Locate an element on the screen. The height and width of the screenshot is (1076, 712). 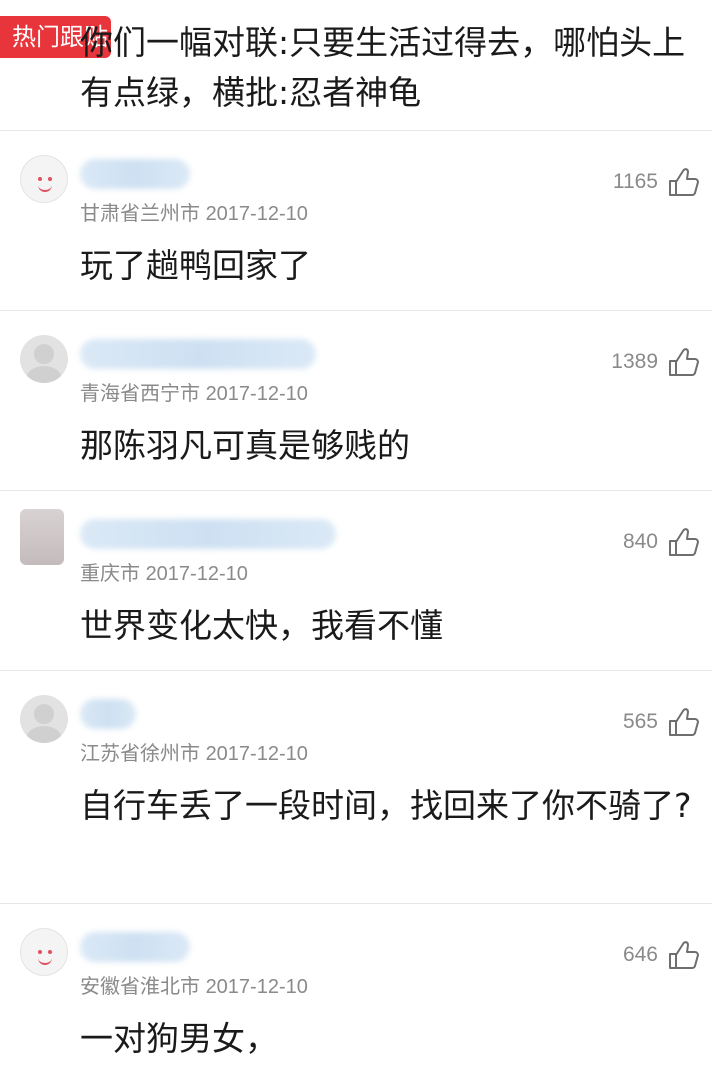
location: 甘肃省兰州市 is located at coordinates (140, 214).